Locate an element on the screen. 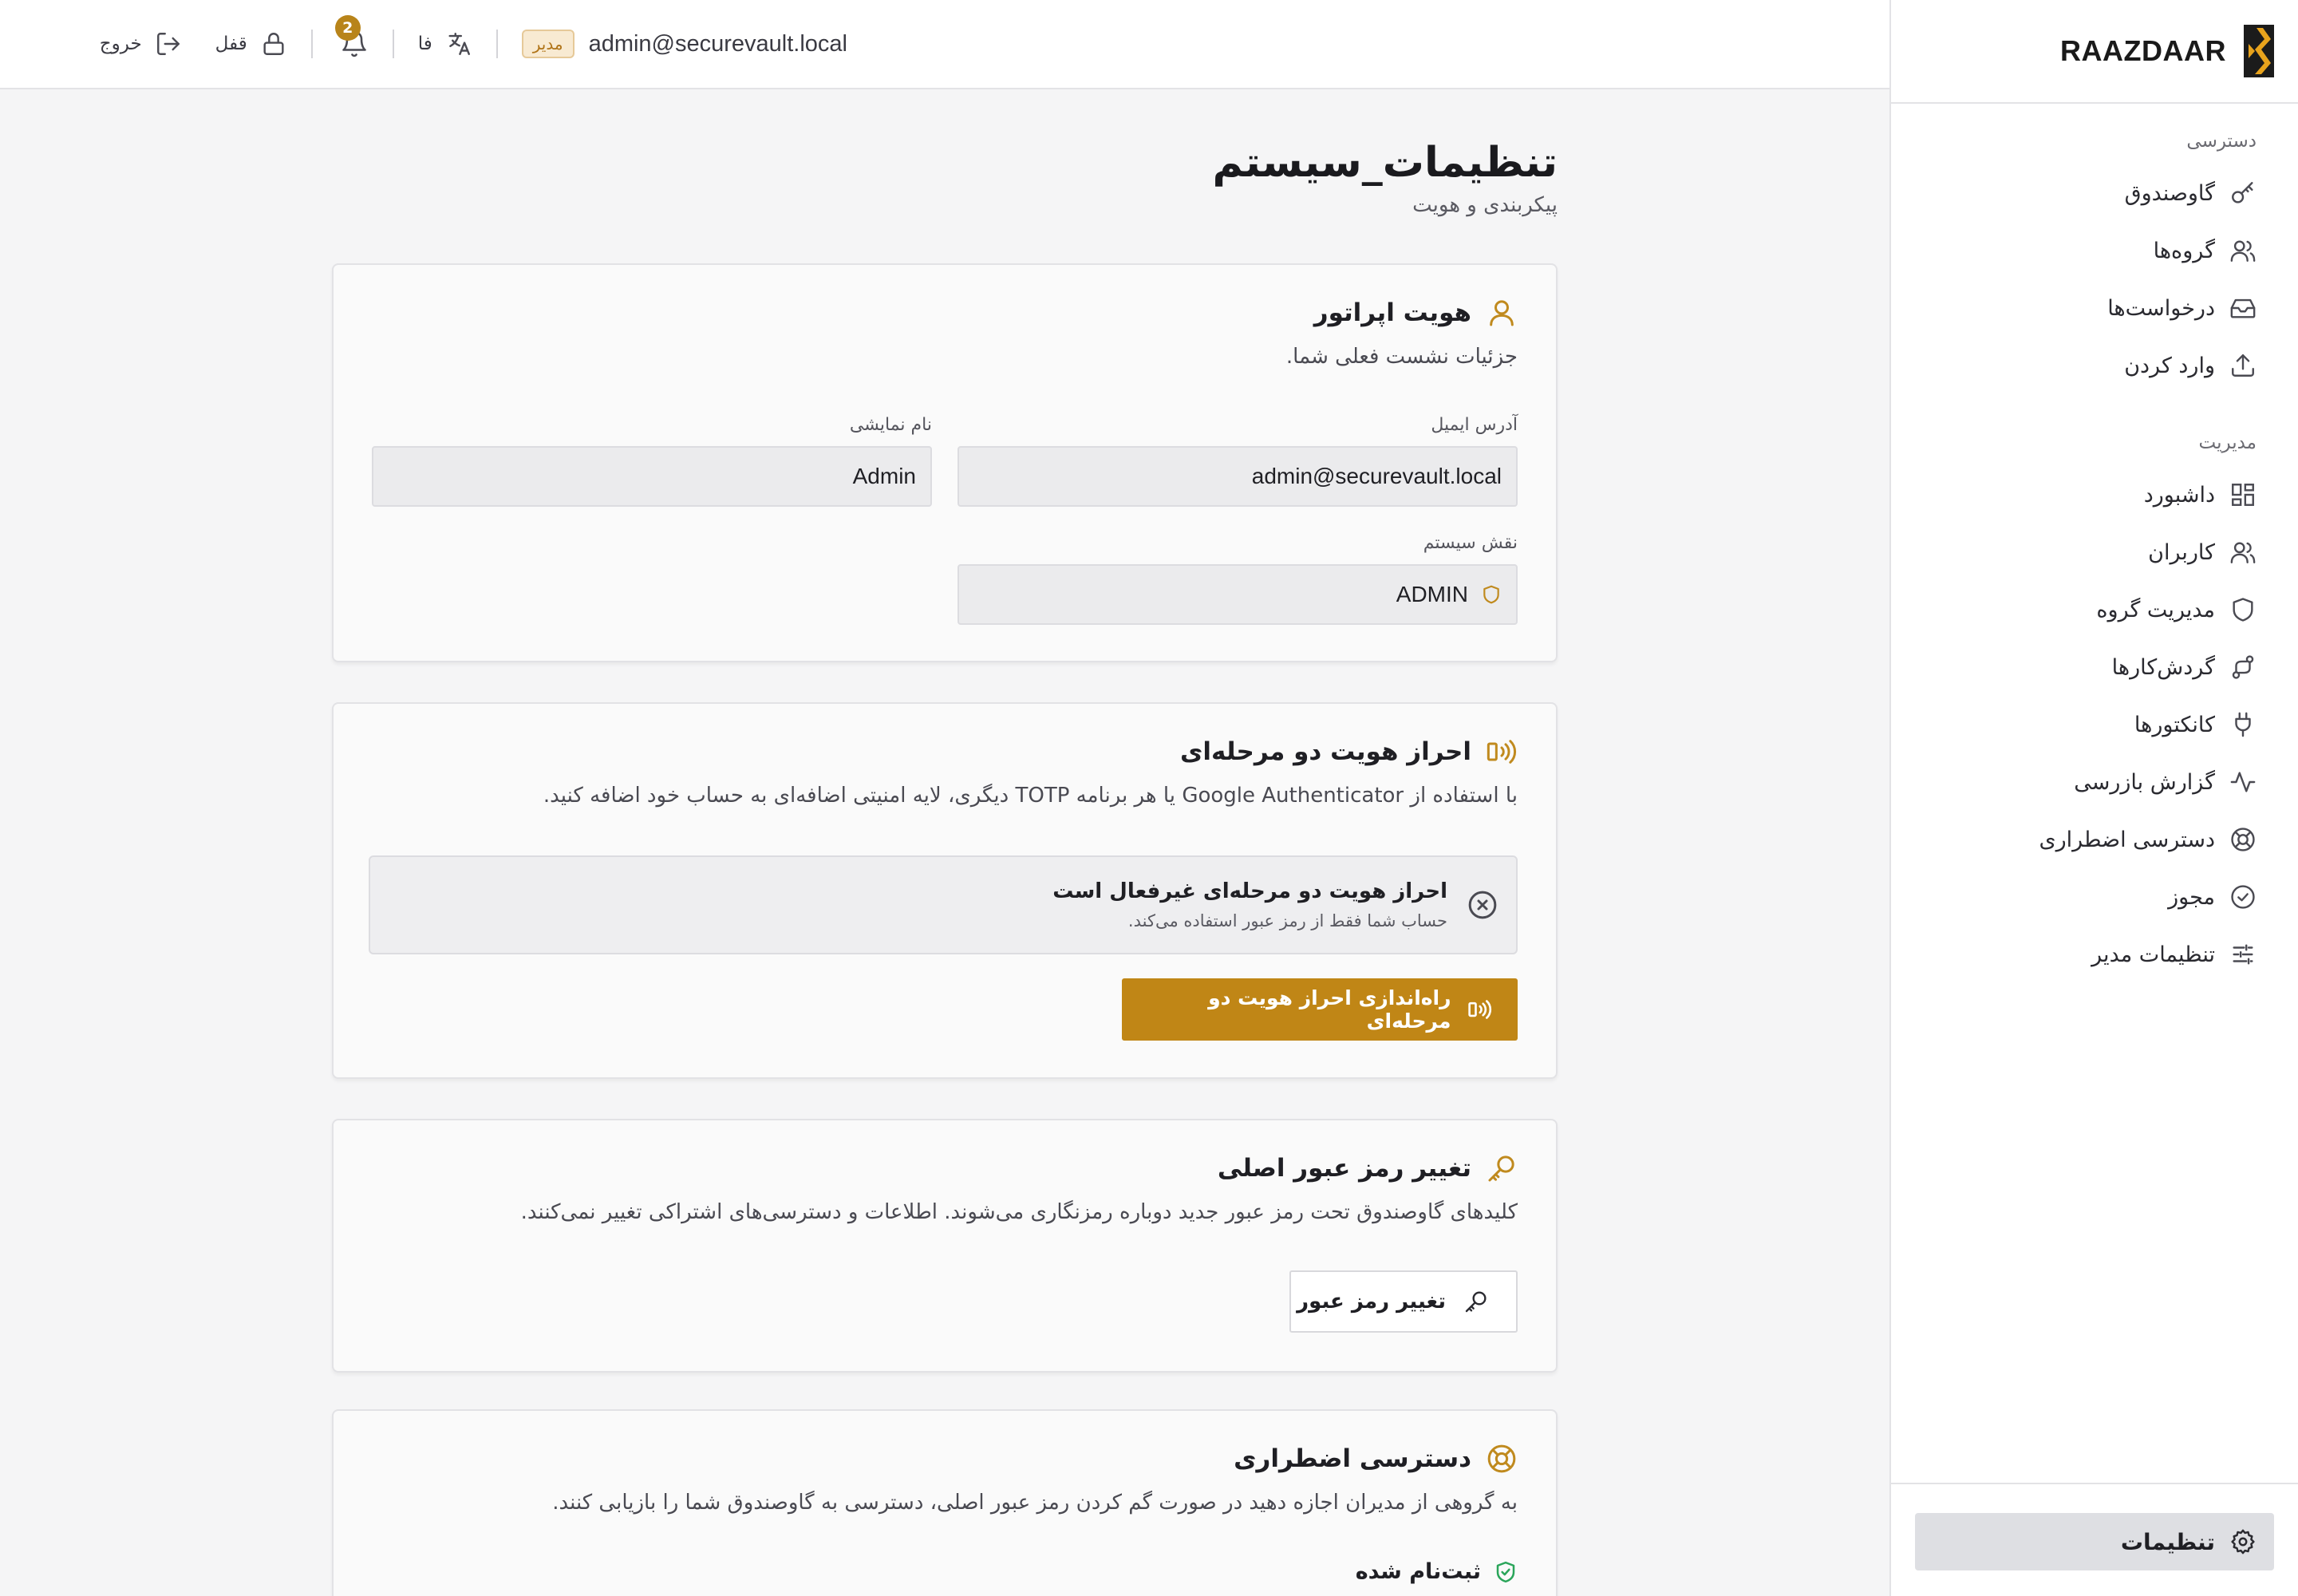 The width and height of the screenshot is (2298, 1596). sidebar-item-label: کاربران is located at coordinates (2182, 552).